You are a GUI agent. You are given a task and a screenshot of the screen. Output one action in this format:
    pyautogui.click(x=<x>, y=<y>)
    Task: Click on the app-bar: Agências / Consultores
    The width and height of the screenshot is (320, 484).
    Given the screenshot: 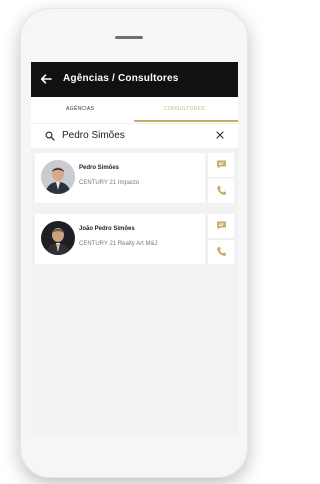 What is the action you would take?
    pyautogui.click(x=134, y=79)
    